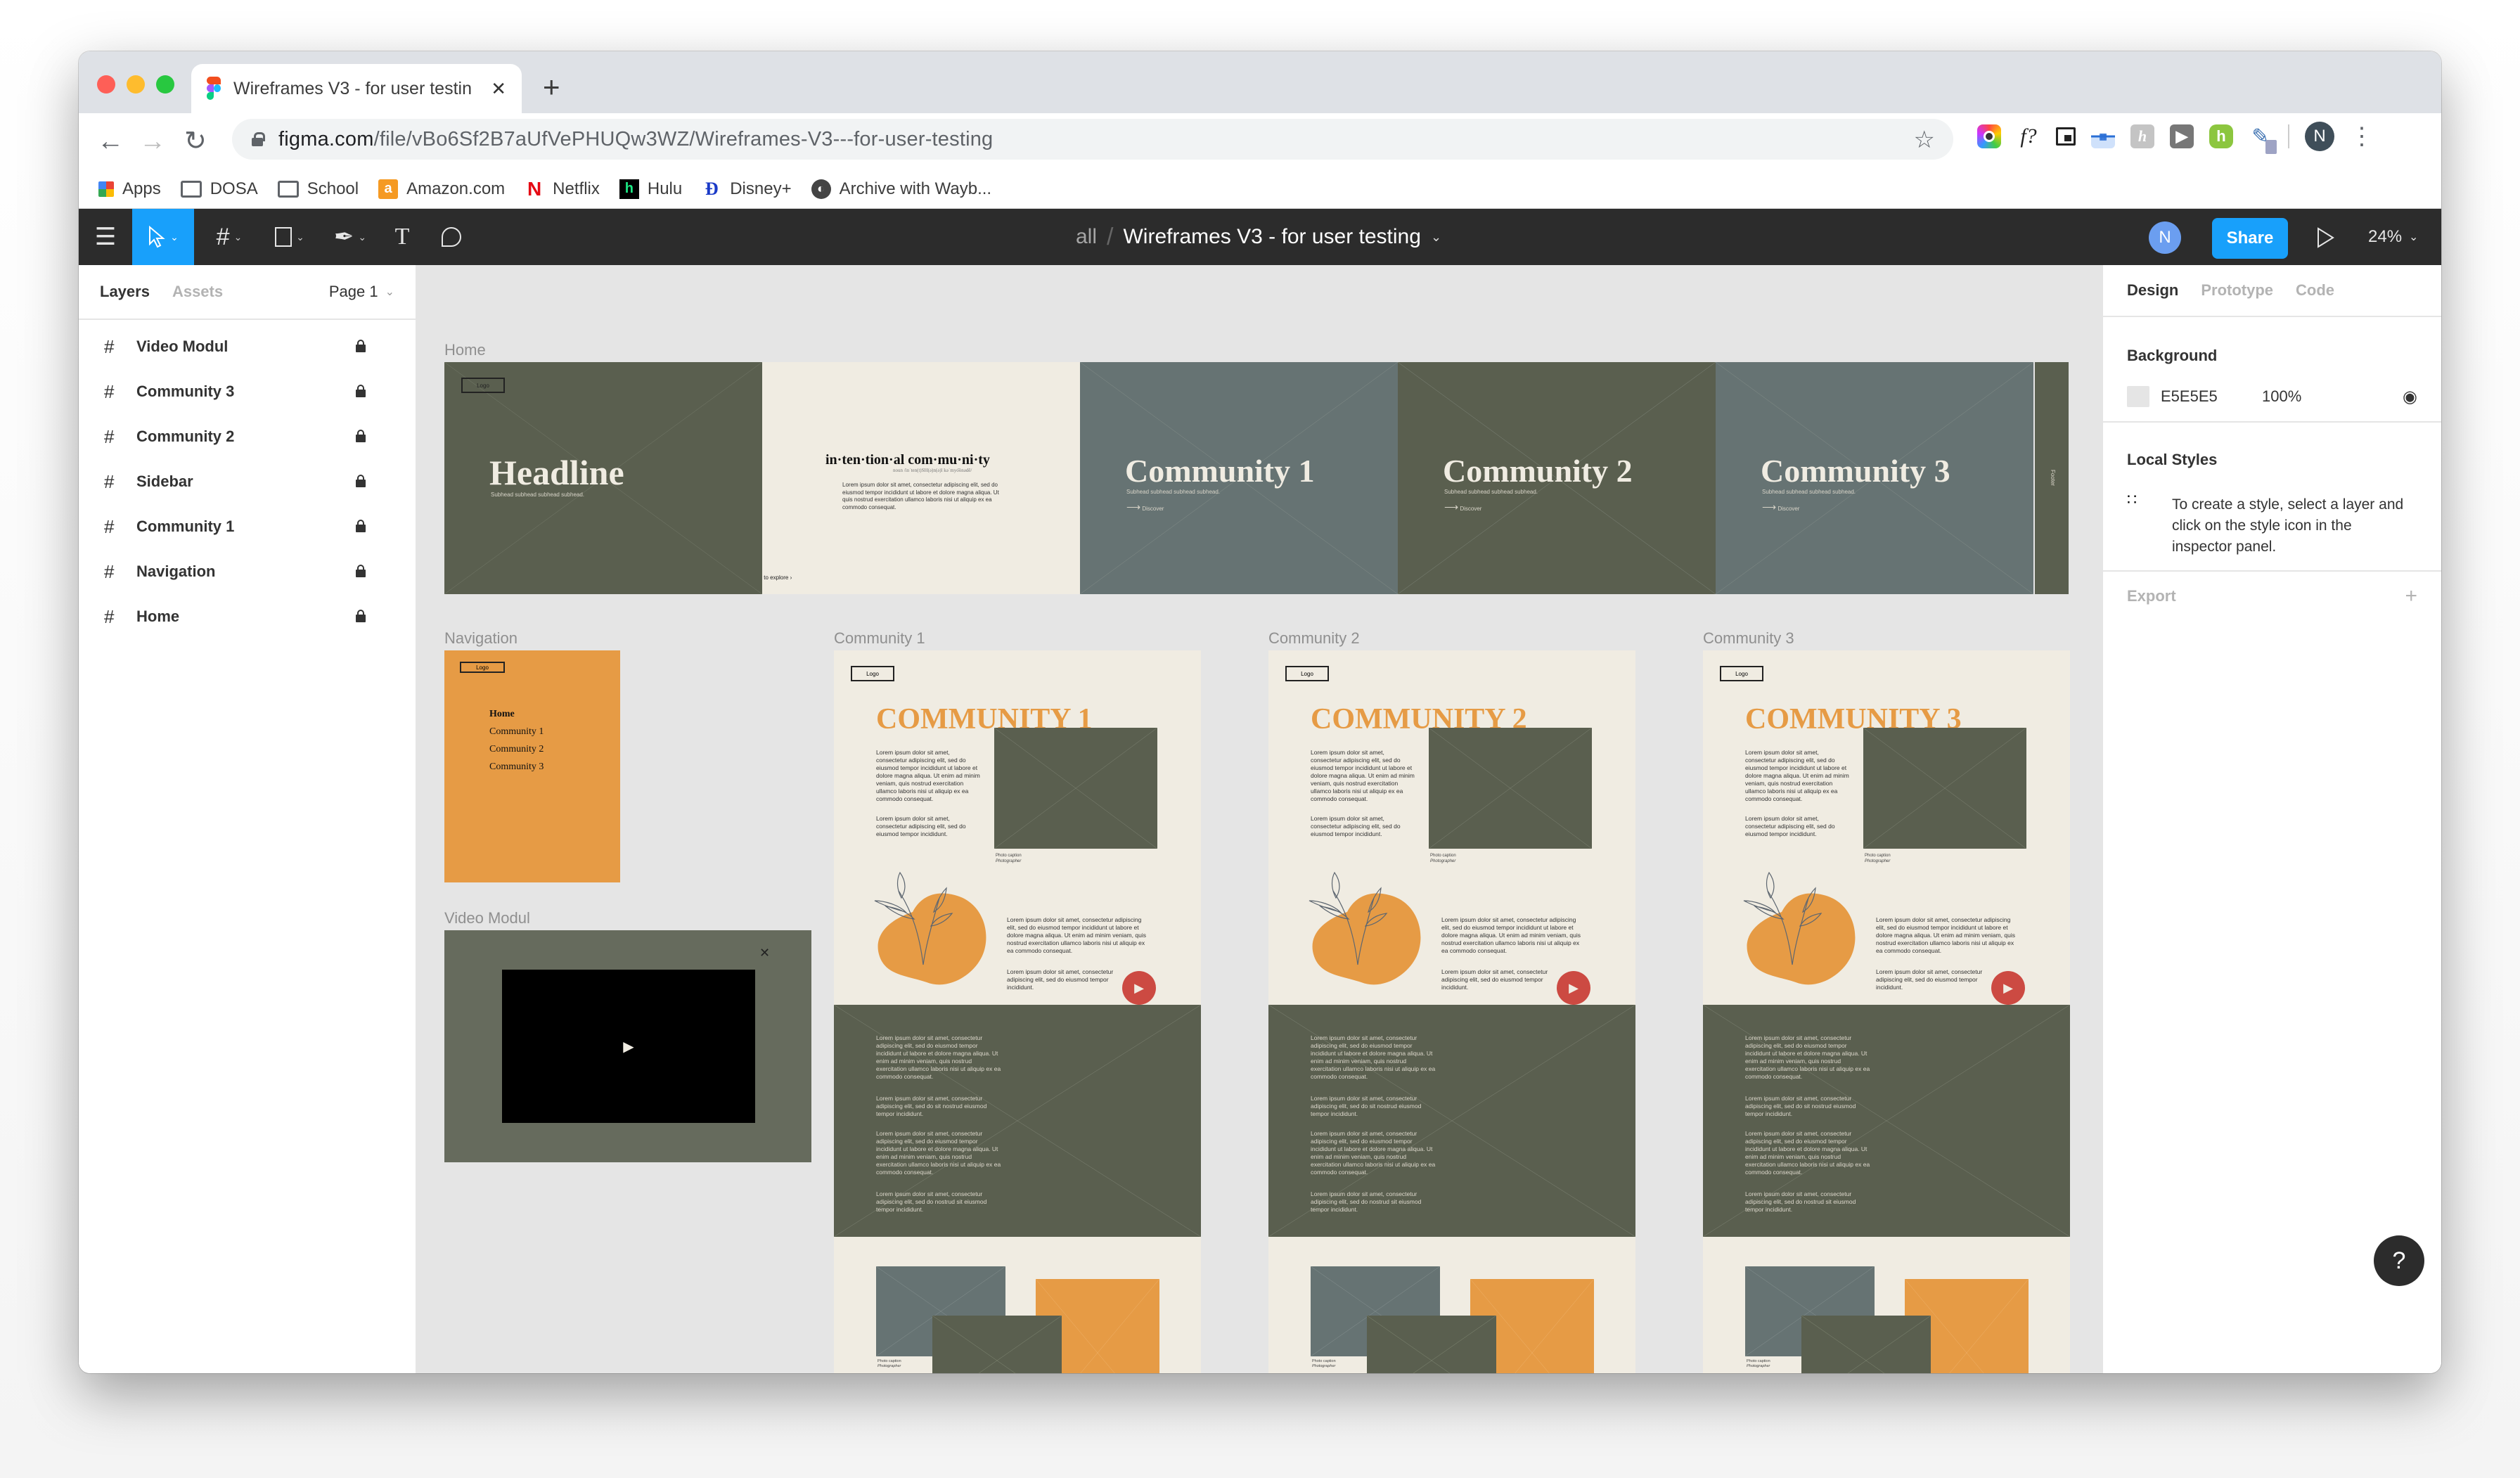 Image resolution: width=2520 pixels, height=1478 pixels. I want to click on layer-item: # Community 3, so click(247, 391).